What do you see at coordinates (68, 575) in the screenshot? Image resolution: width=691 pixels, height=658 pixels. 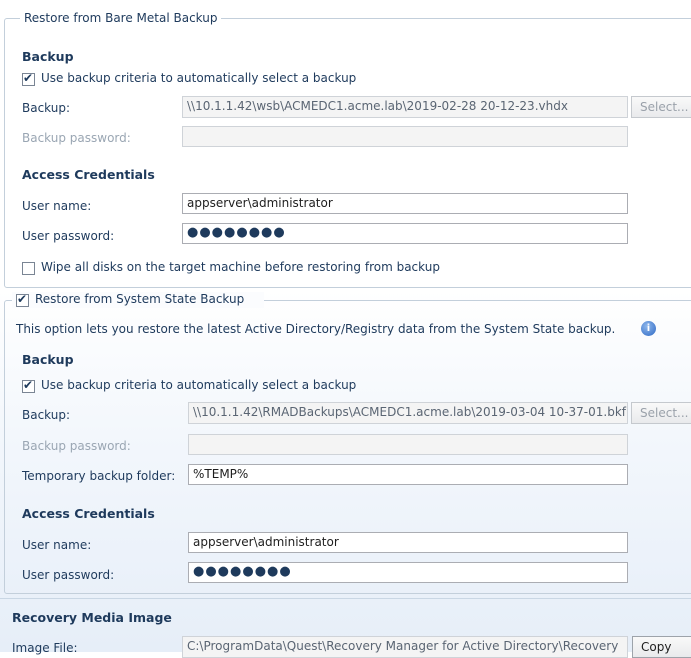 I see `system-state-user-password-label: User password:` at bounding box center [68, 575].